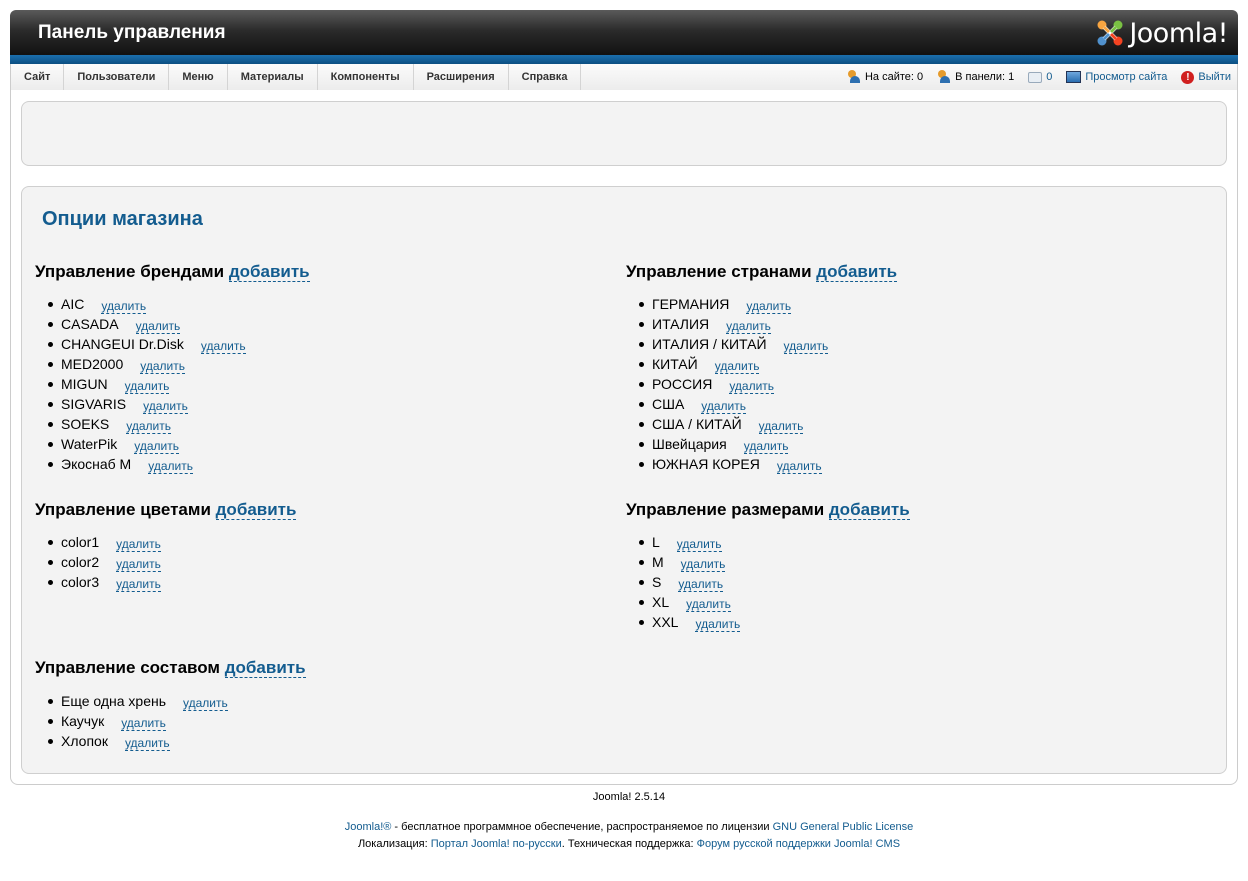 This screenshot has width=1248, height=881. What do you see at coordinates (768, 510) in the screenshot?
I see `sizes-heading: Управление размерами добавить` at bounding box center [768, 510].